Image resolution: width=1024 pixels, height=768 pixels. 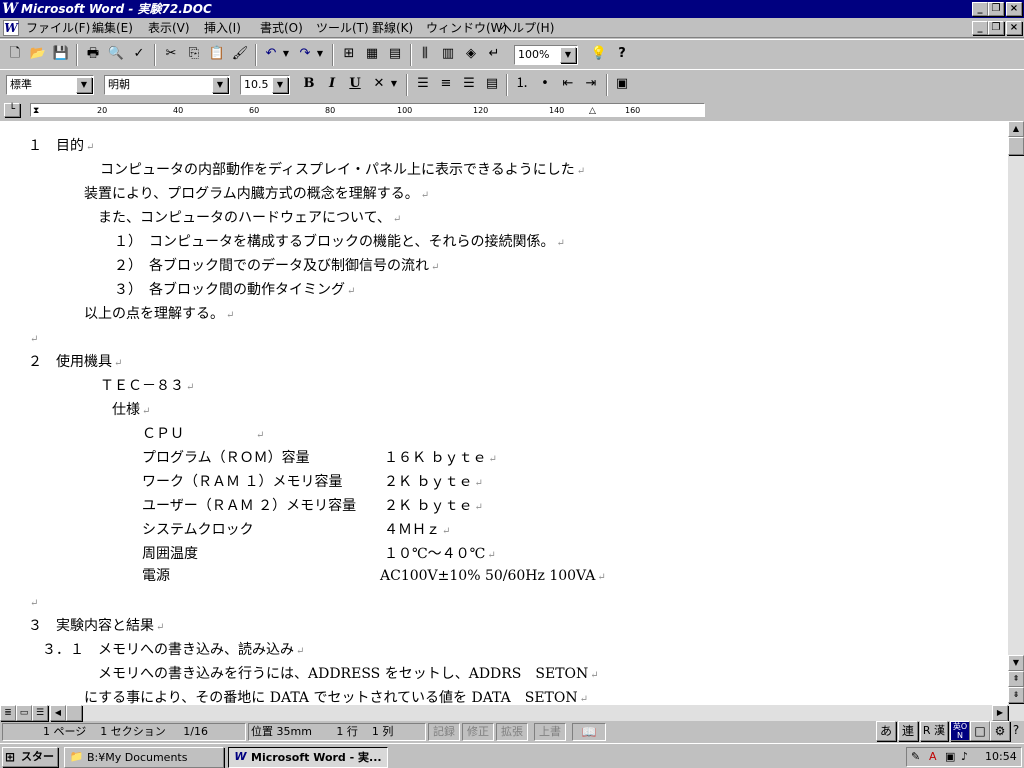 What do you see at coordinates (448, 55) in the screenshot?
I see `drawing-icon: ▥` at bounding box center [448, 55].